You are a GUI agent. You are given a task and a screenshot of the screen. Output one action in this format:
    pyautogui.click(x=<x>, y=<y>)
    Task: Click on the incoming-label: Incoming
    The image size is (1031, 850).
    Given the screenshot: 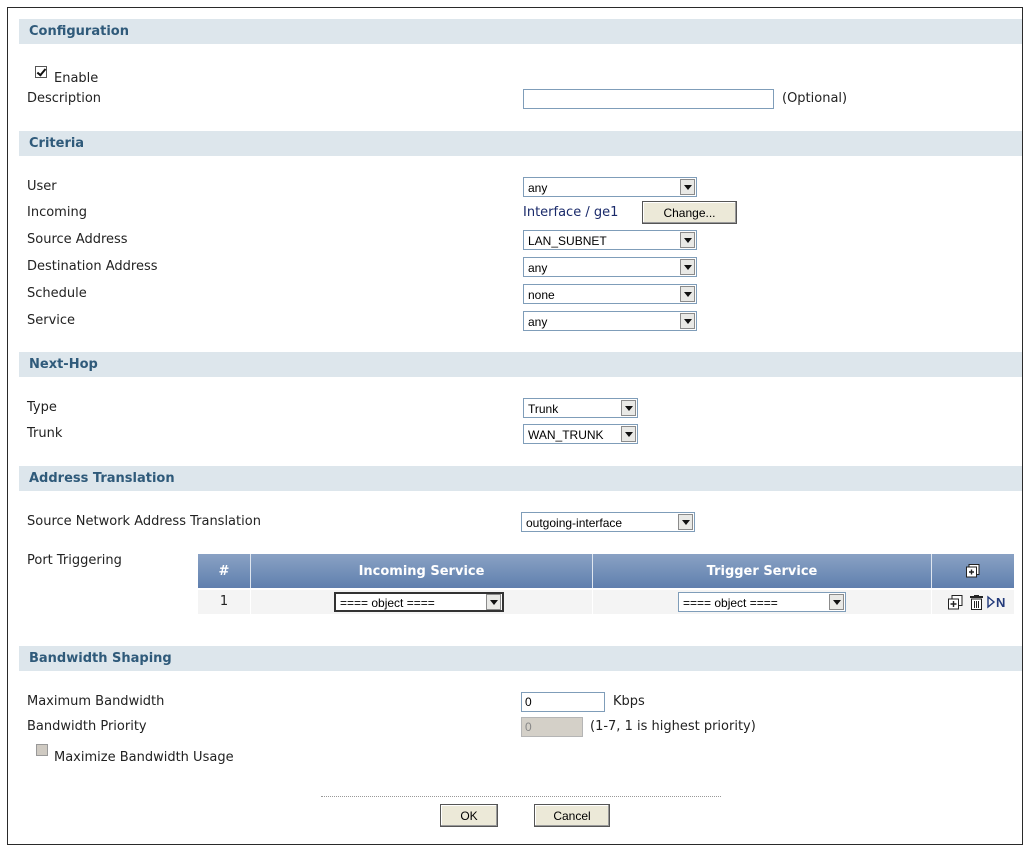 What is the action you would take?
    pyautogui.click(x=57, y=212)
    